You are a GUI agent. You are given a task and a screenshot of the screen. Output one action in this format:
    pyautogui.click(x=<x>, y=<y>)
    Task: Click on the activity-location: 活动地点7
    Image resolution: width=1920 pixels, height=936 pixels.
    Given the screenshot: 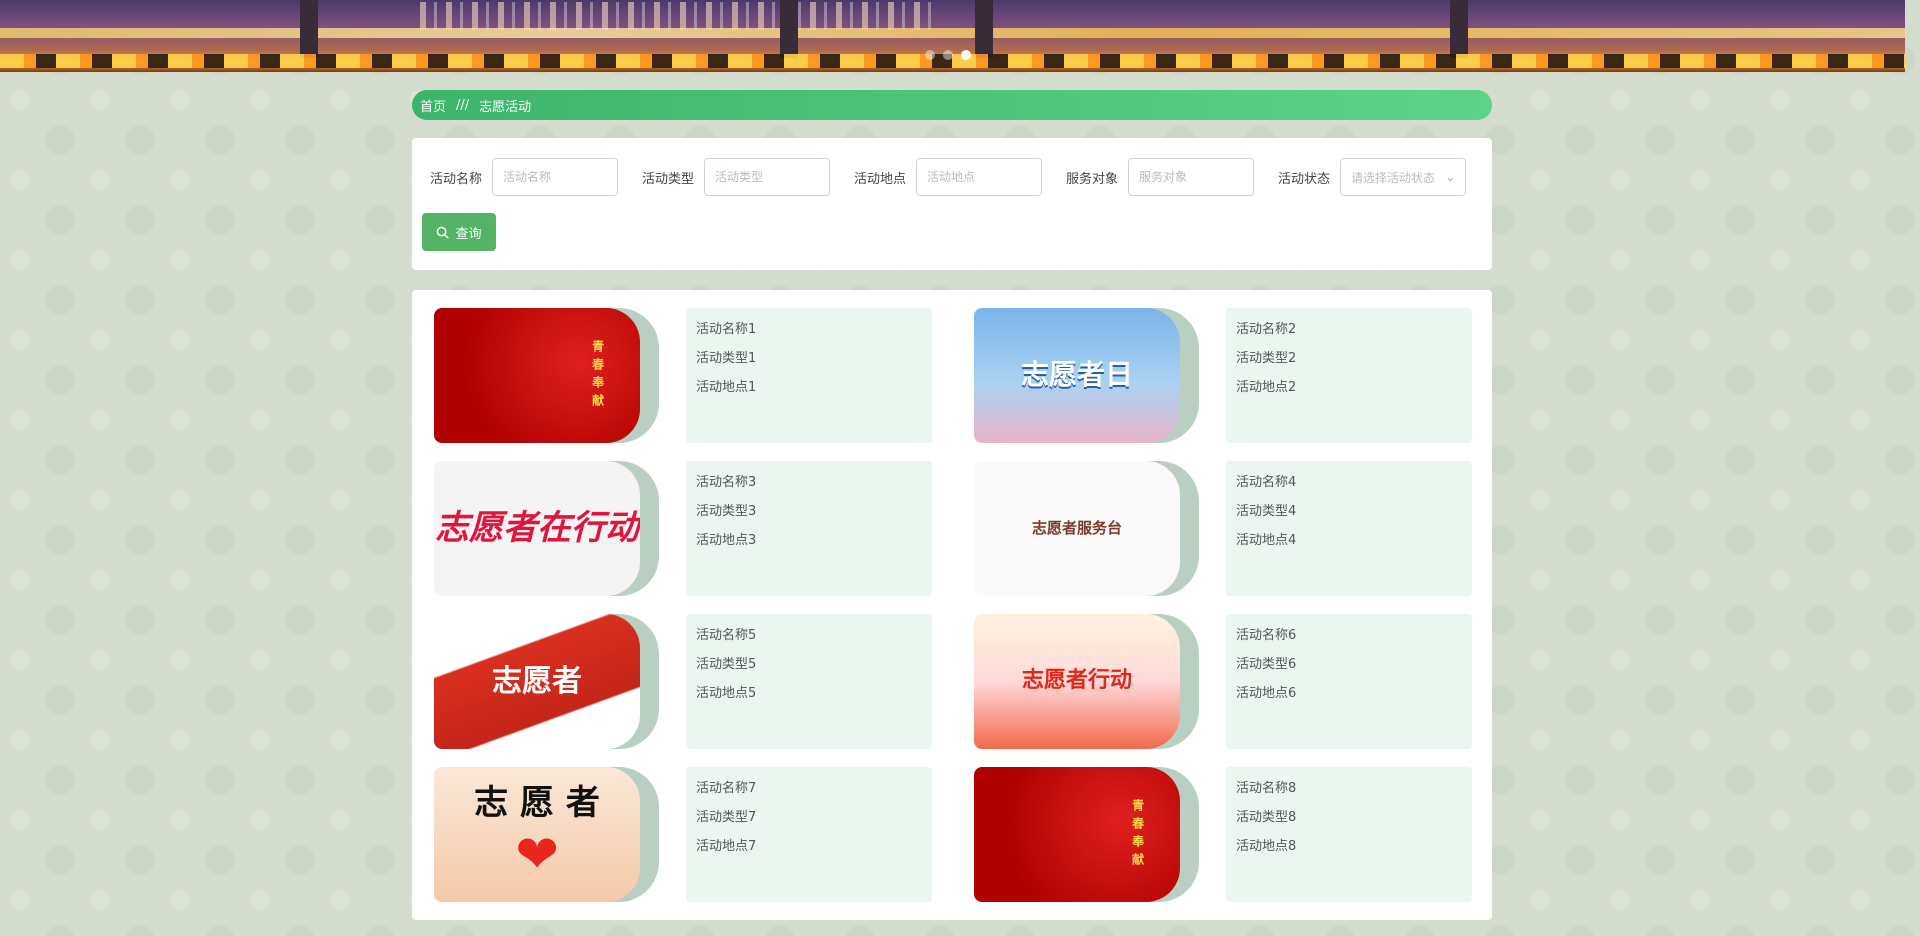 What is the action you would take?
    pyautogui.click(x=726, y=846)
    